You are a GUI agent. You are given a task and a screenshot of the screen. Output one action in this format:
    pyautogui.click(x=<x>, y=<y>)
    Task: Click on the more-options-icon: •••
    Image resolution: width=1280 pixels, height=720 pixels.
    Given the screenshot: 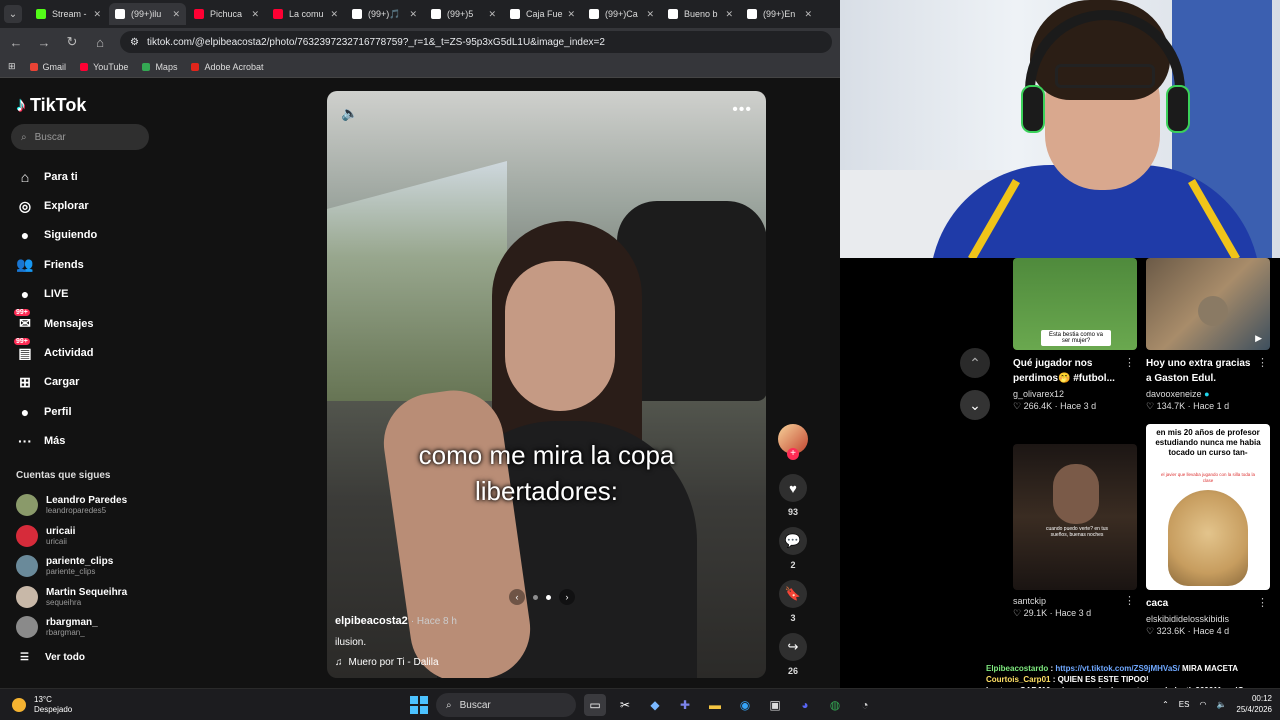 What is the action you would take?
    pyautogui.click(x=742, y=110)
    